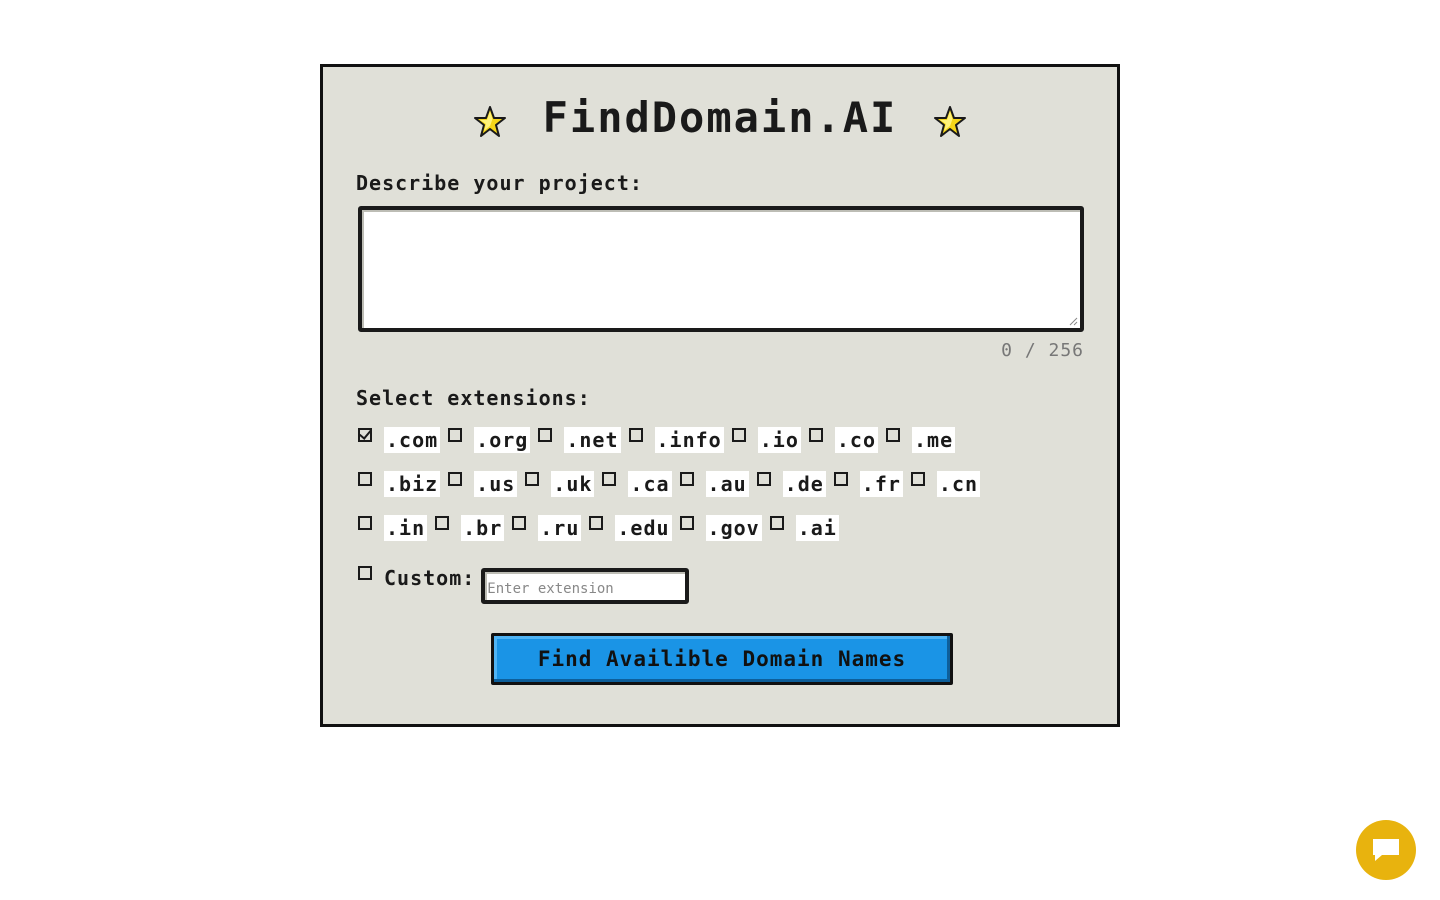 Image resolution: width=1440 pixels, height=900 pixels. What do you see at coordinates (856, 440) in the screenshot?
I see `extension-label: .co` at bounding box center [856, 440].